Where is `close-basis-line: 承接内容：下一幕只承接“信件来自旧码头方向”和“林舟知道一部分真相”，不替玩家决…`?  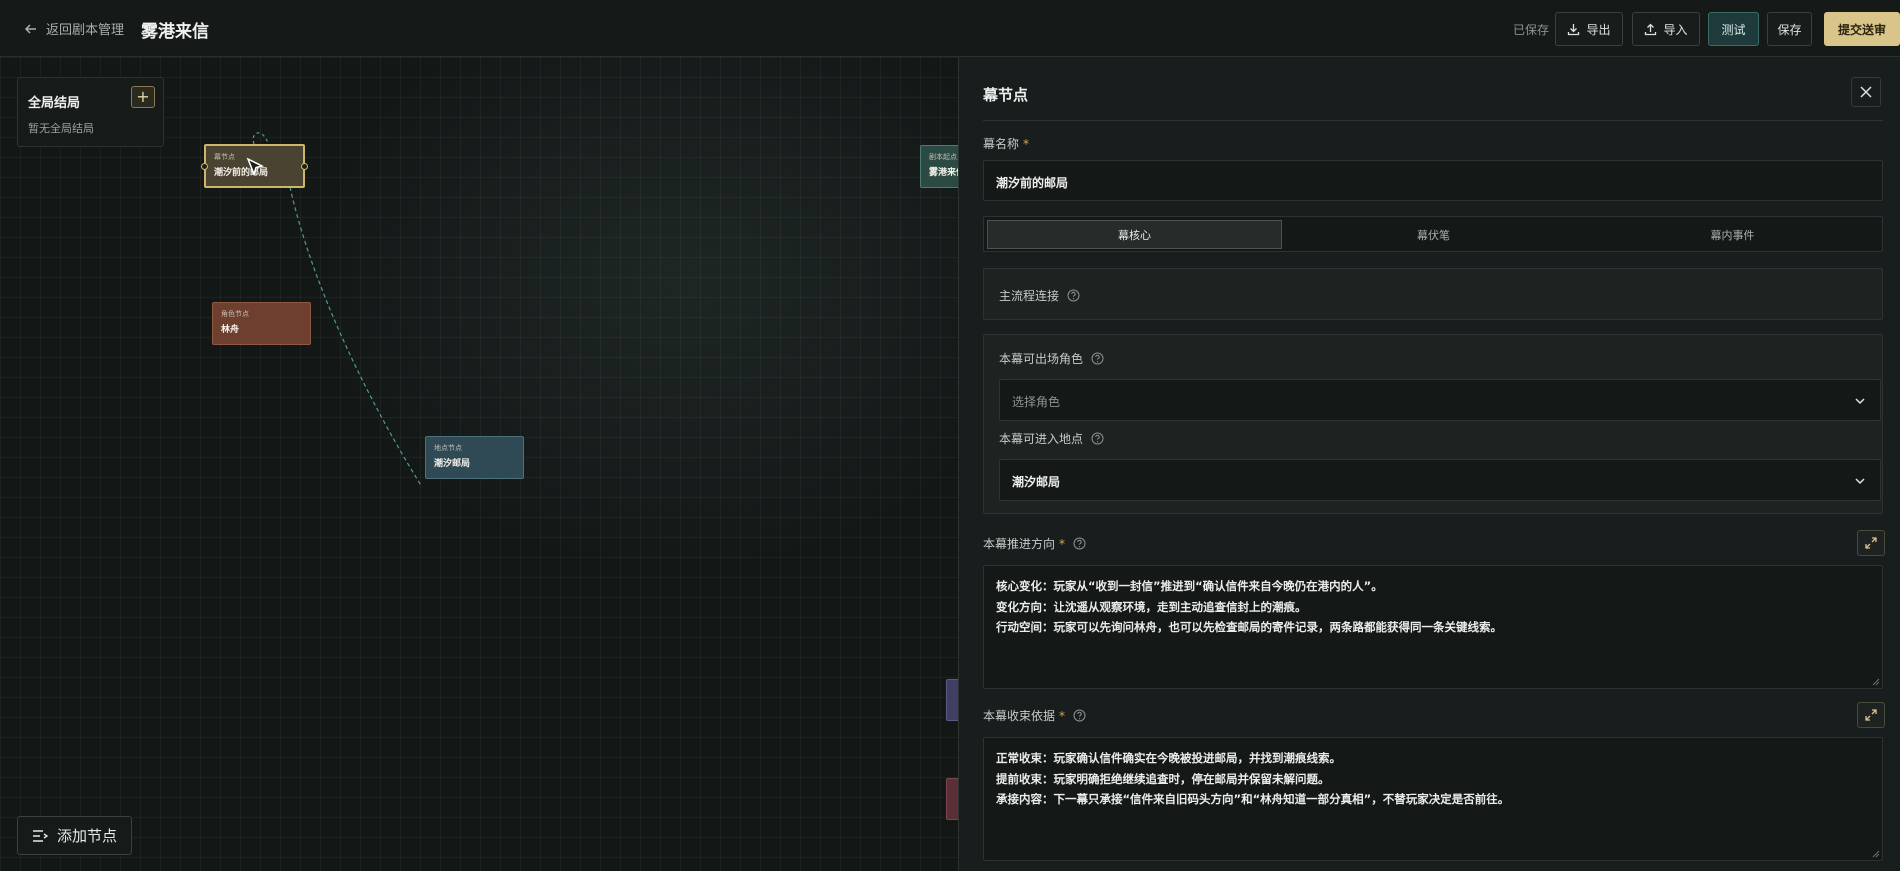
close-basis-line: 承接内容：下一幕只承接“信件来自旧码头方向”和“林舟知道一部分真相”，不替玩家决… is located at coordinates (1253, 799).